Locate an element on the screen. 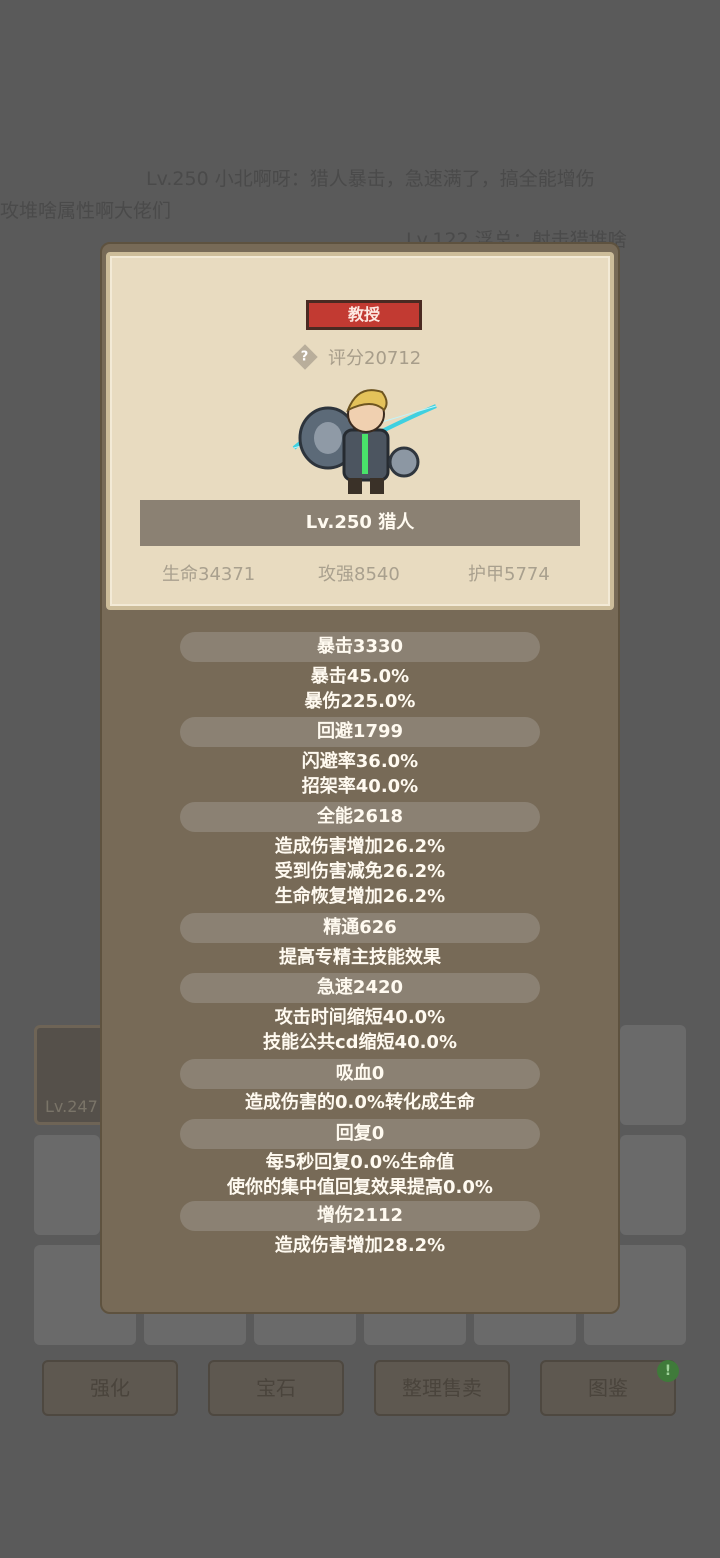  rank-badge: 教授 is located at coordinates (364, 315).